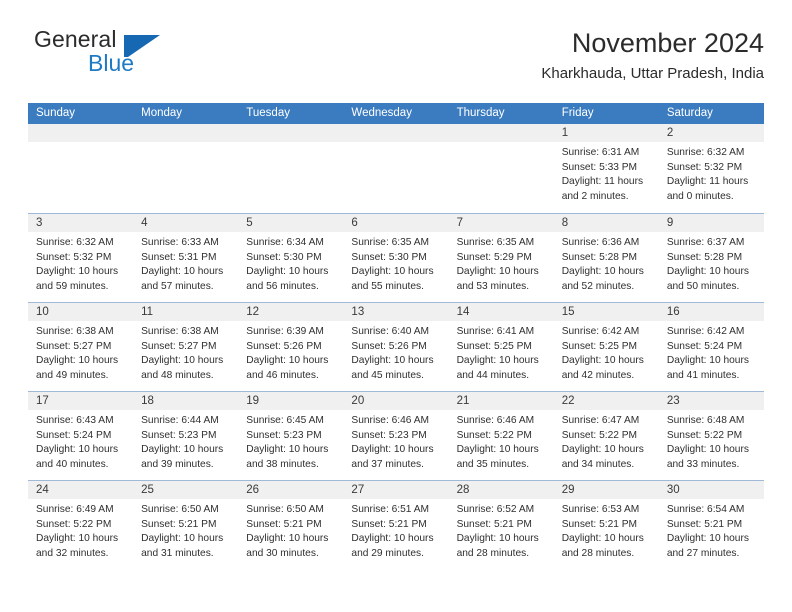 This screenshot has height=612, width=792. Describe the element at coordinates (180, 242) in the screenshot. I see `day-sunrise-text: Sunrise: 6:33 AM` at that location.